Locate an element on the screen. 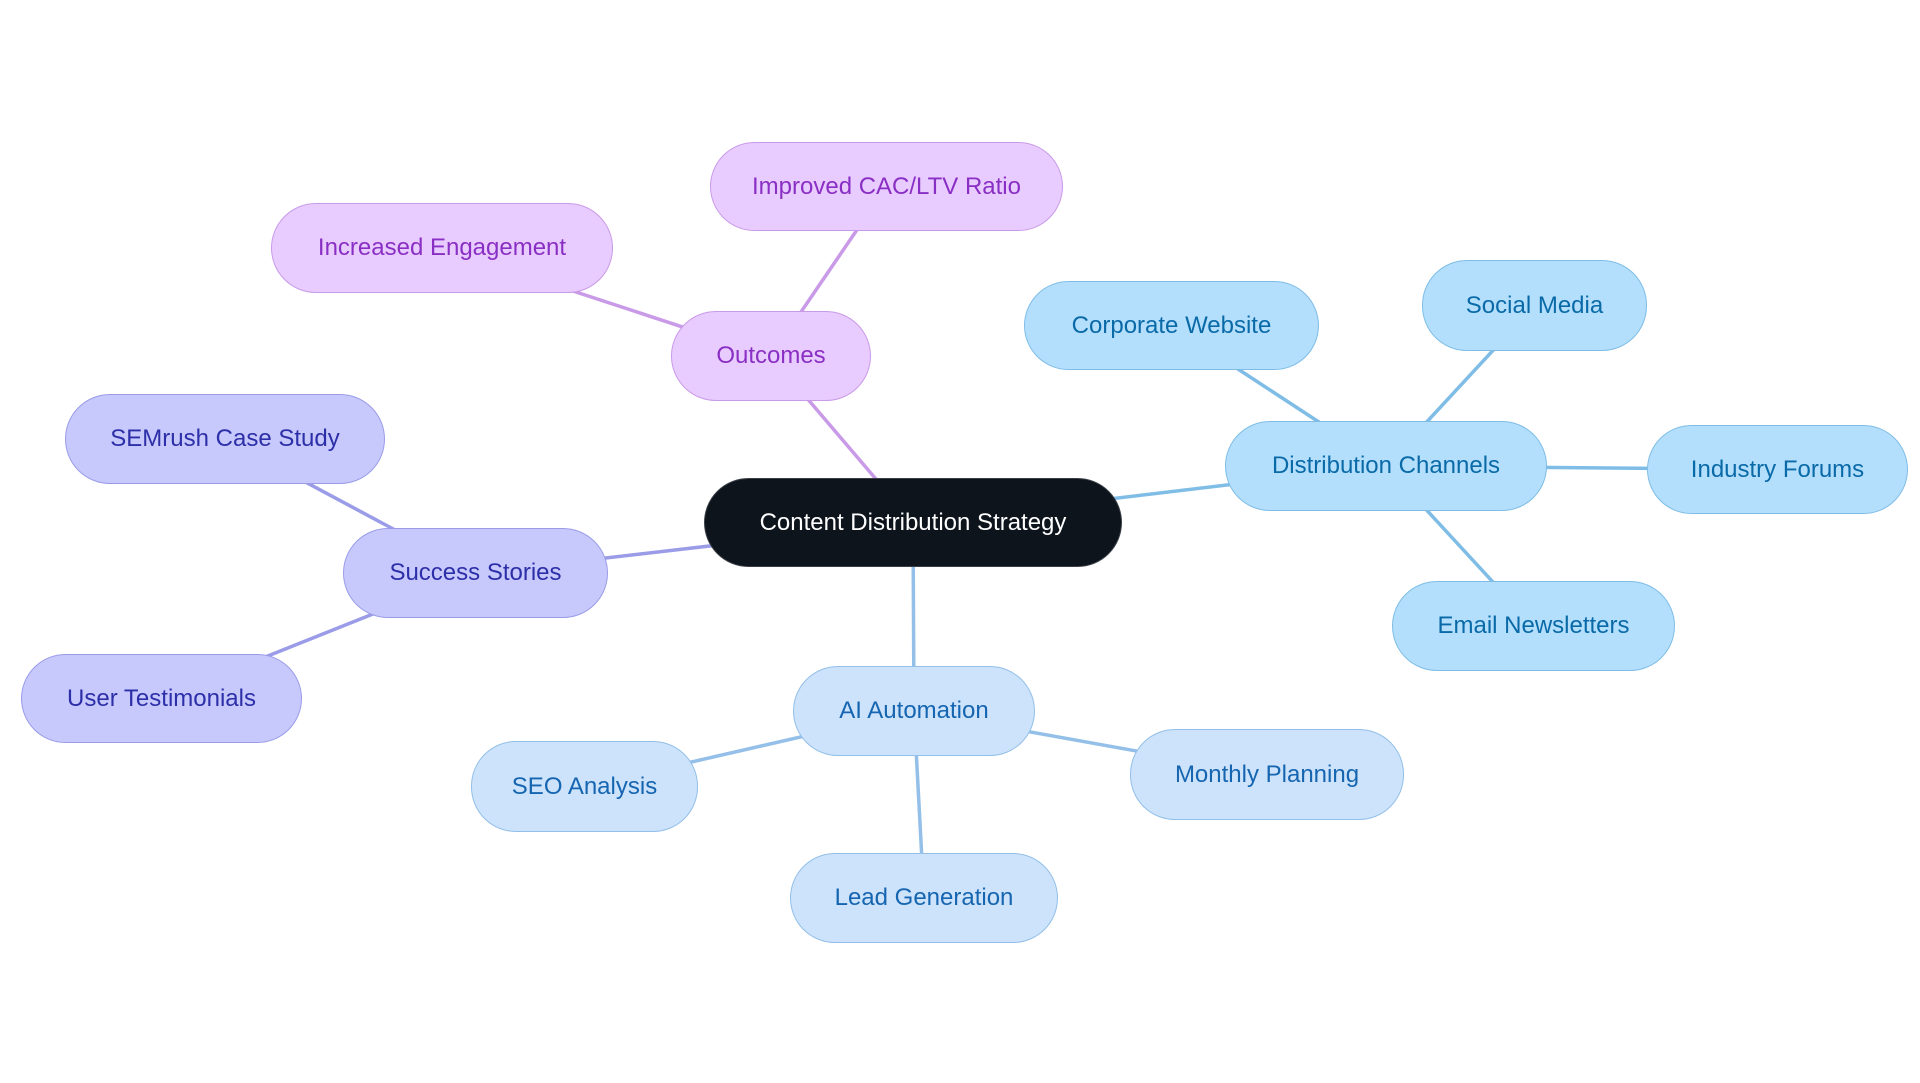 The image size is (1920, 1083). branch-node-ai-automation: AI Automation is located at coordinates (914, 711).